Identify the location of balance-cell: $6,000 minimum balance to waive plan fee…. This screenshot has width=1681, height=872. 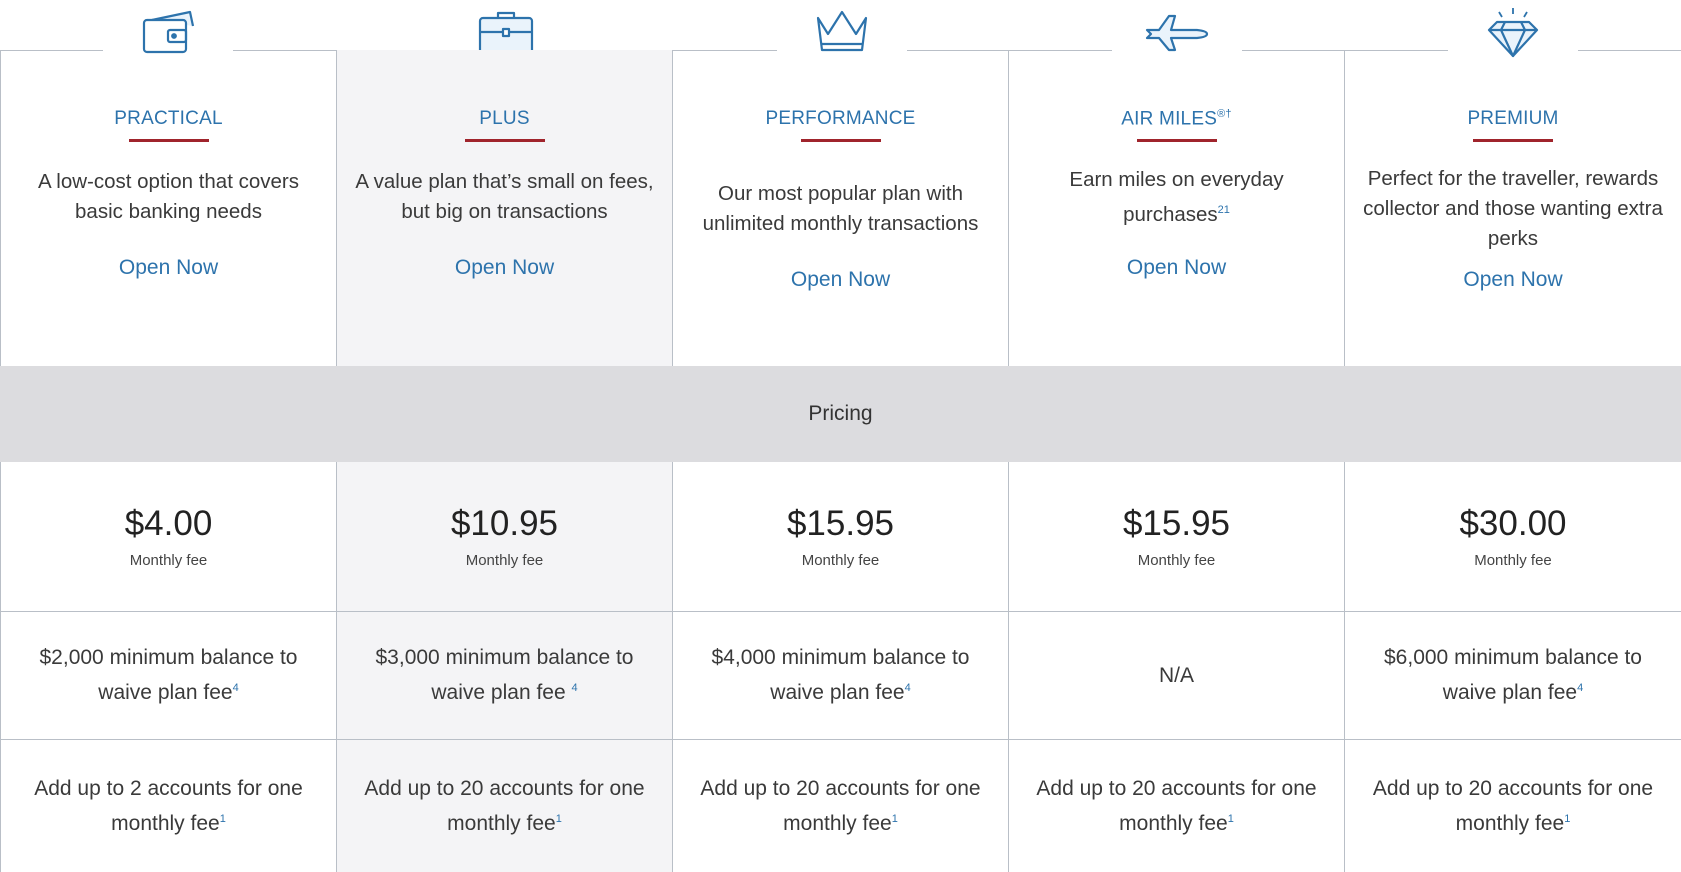
(1512, 676).